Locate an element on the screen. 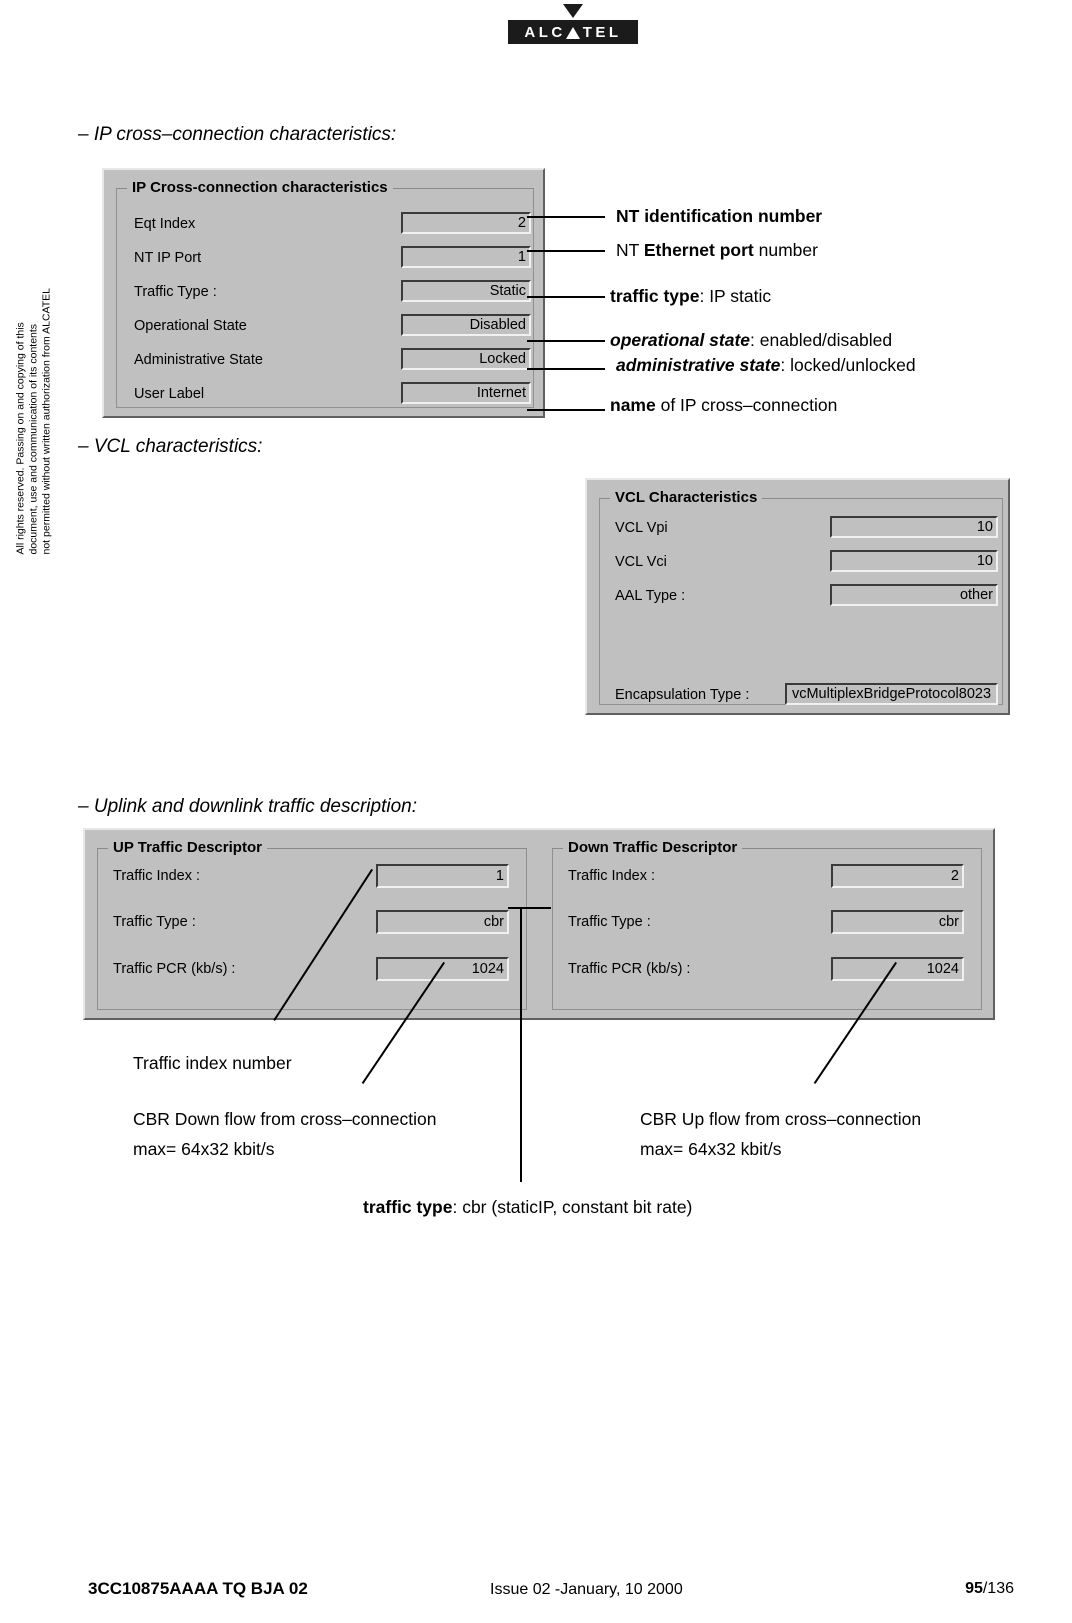  footer-issue-date: Issue 02 -January, 10 2000 is located at coordinates (586, 1589).